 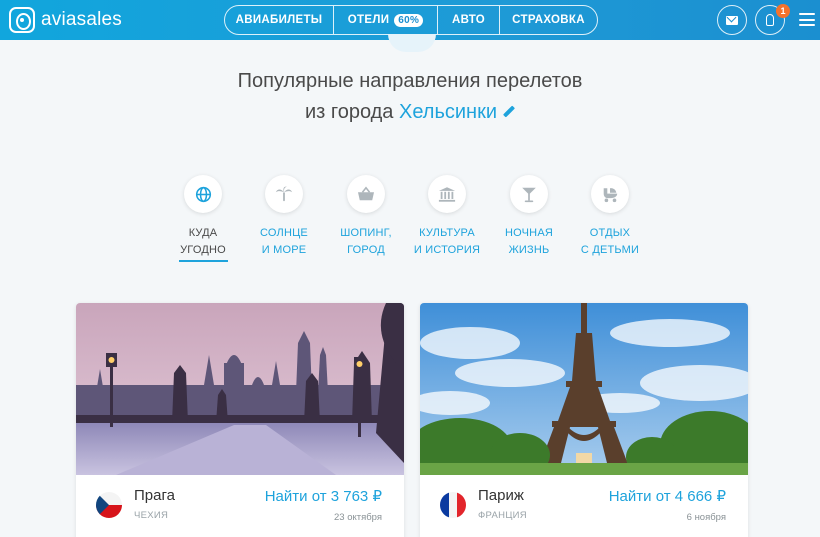 What do you see at coordinates (410, 81) in the screenshot?
I see `title-line-1: Популярные направления перелетов` at bounding box center [410, 81].